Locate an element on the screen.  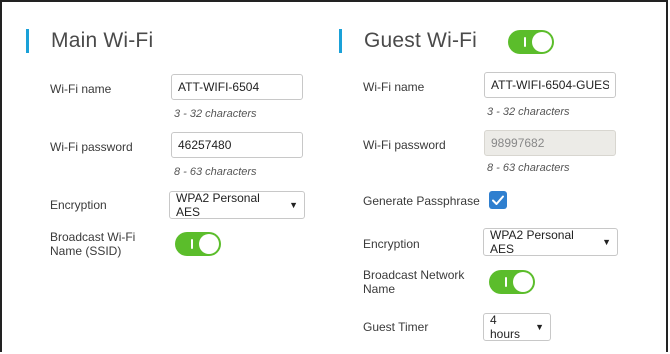
main-encryption-label: Encryption is located at coordinates (78, 205).